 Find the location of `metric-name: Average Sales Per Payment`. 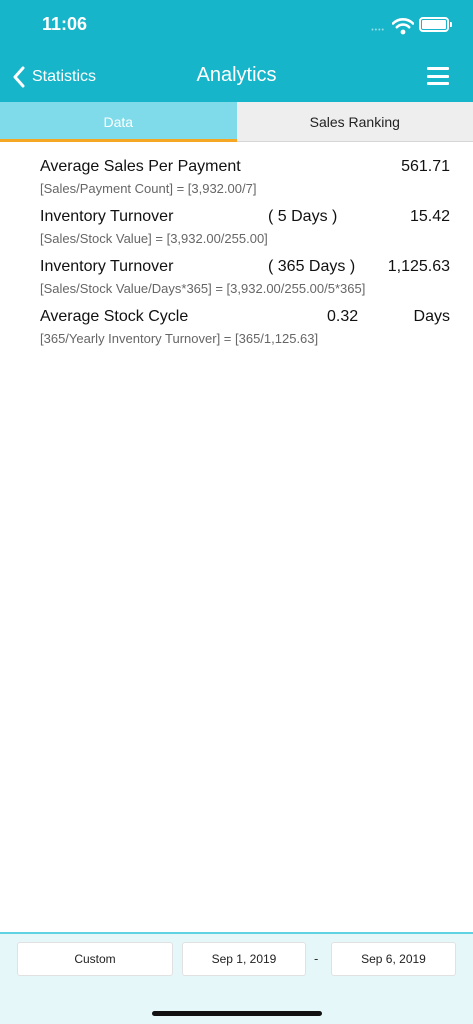

metric-name: Average Sales Per Payment is located at coordinates (140, 166).